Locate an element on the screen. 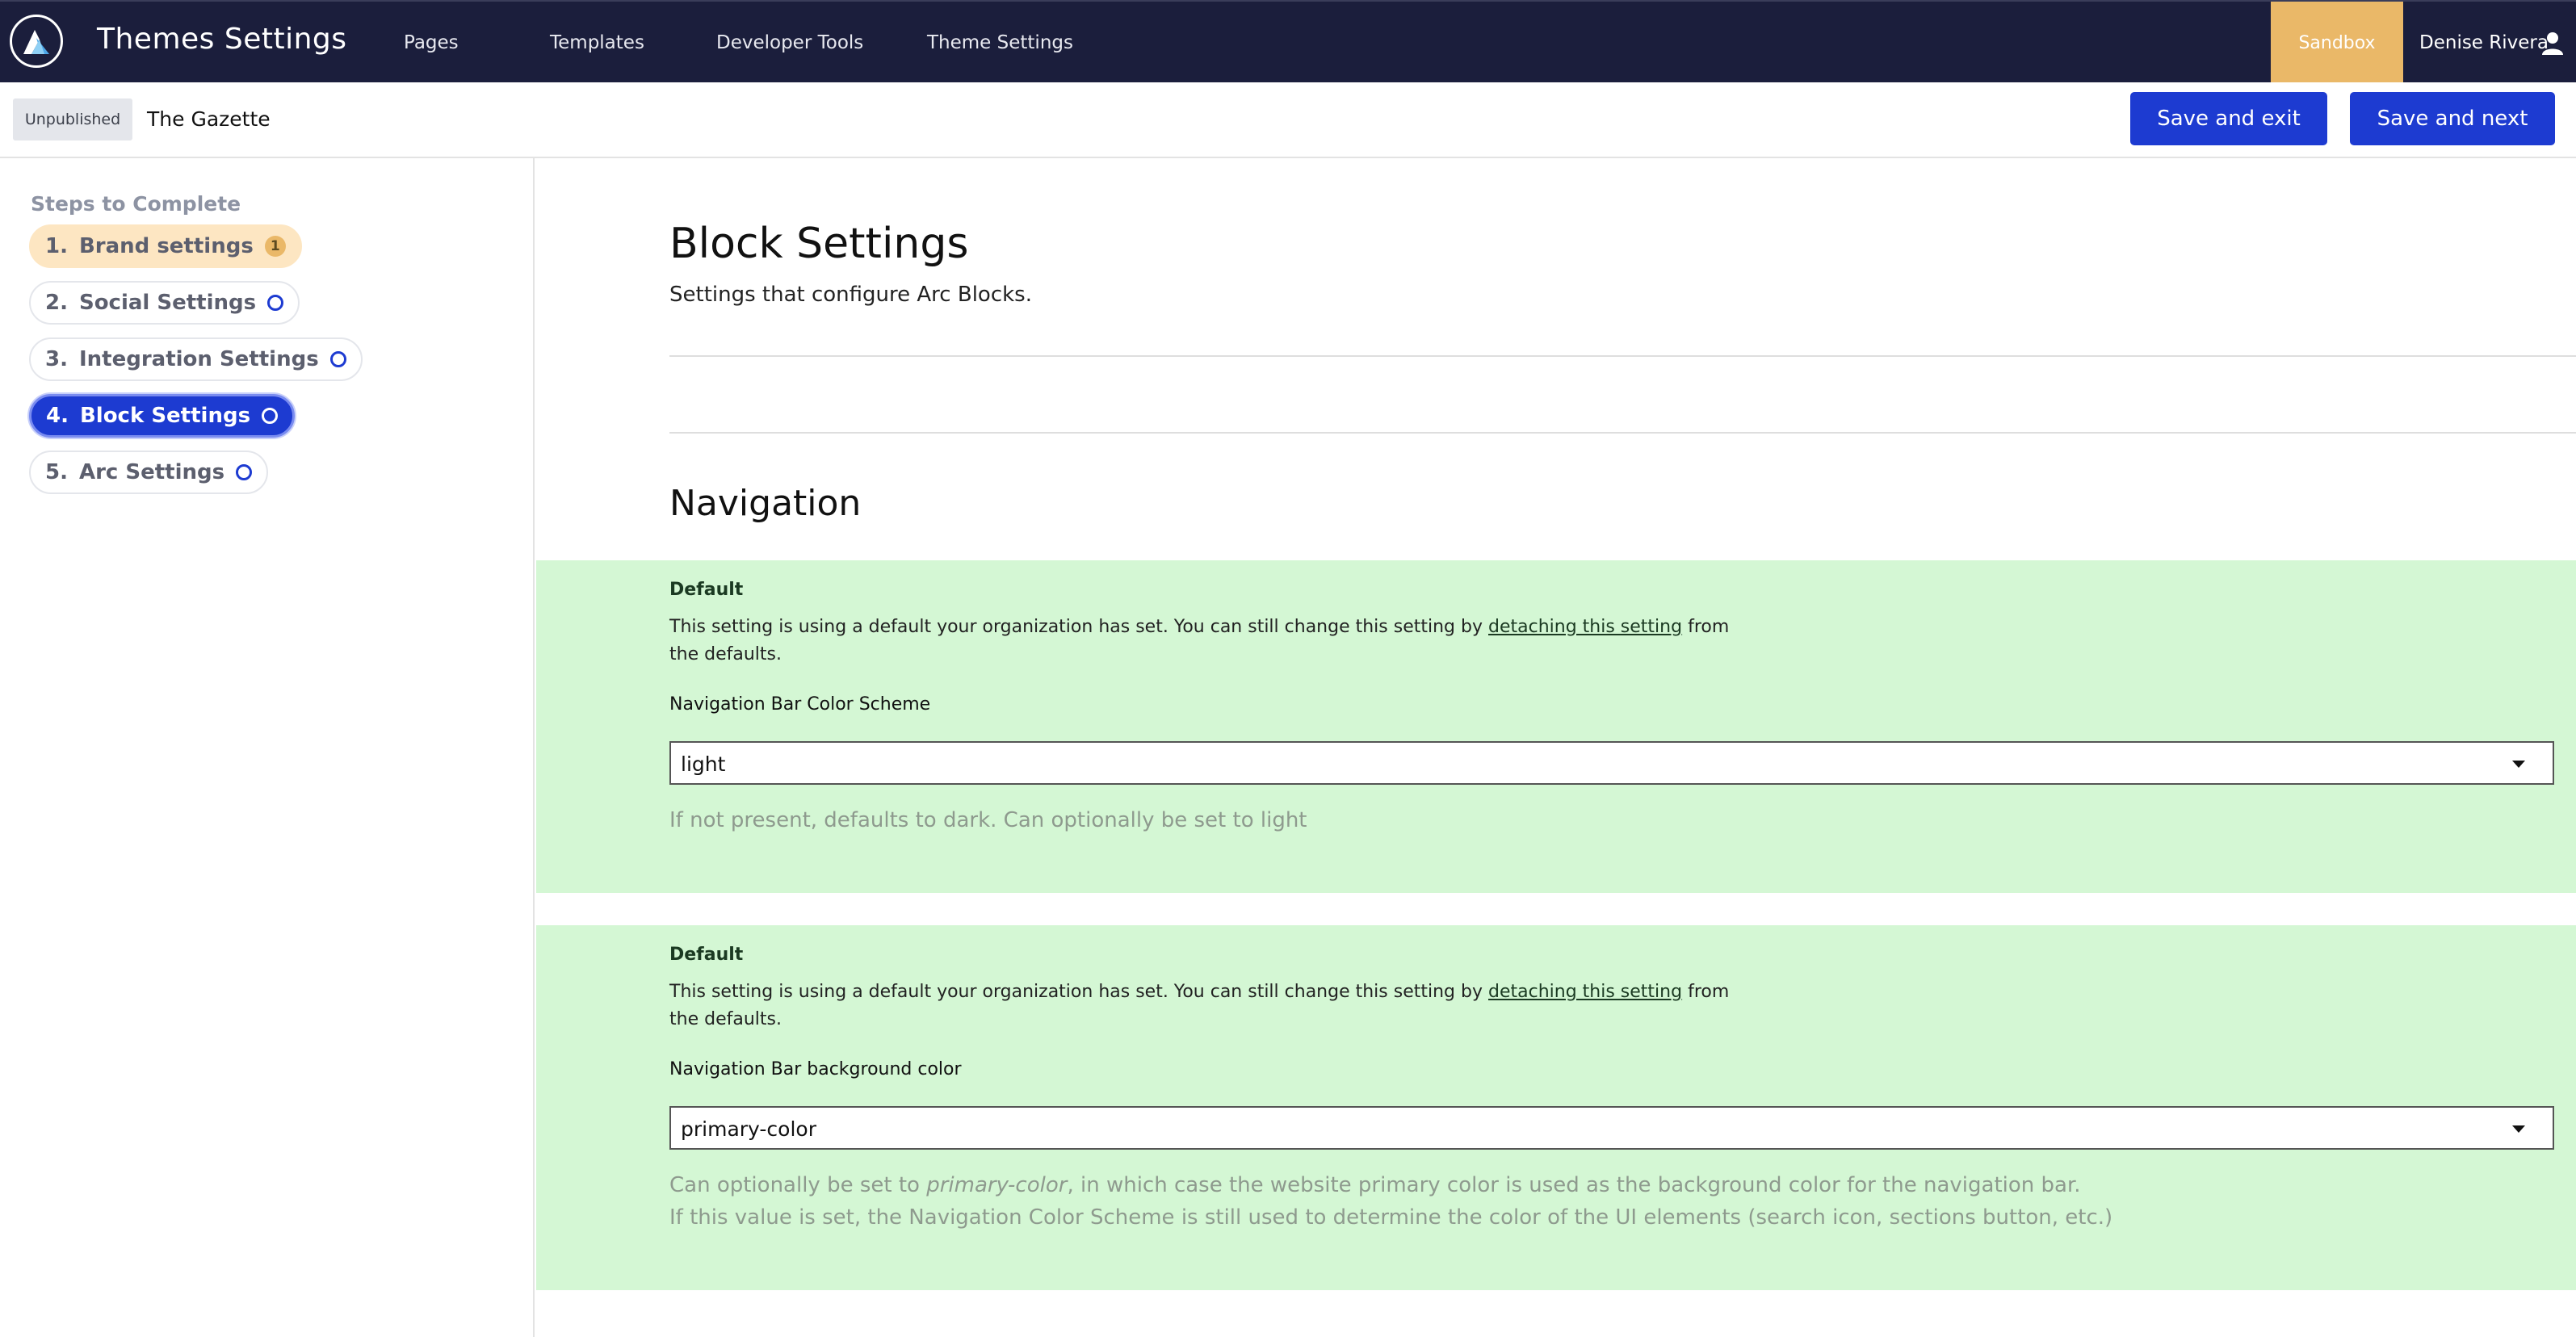  step-block-settings: 4. Block Settings is located at coordinates (162, 416).